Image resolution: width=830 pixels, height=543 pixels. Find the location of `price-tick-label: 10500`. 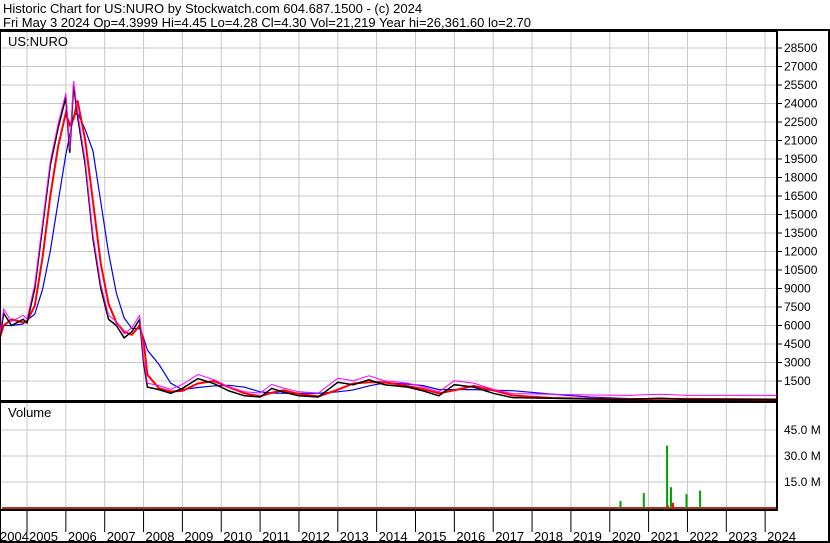

price-tick-label: 10500 is located at coordinates (801, 270).